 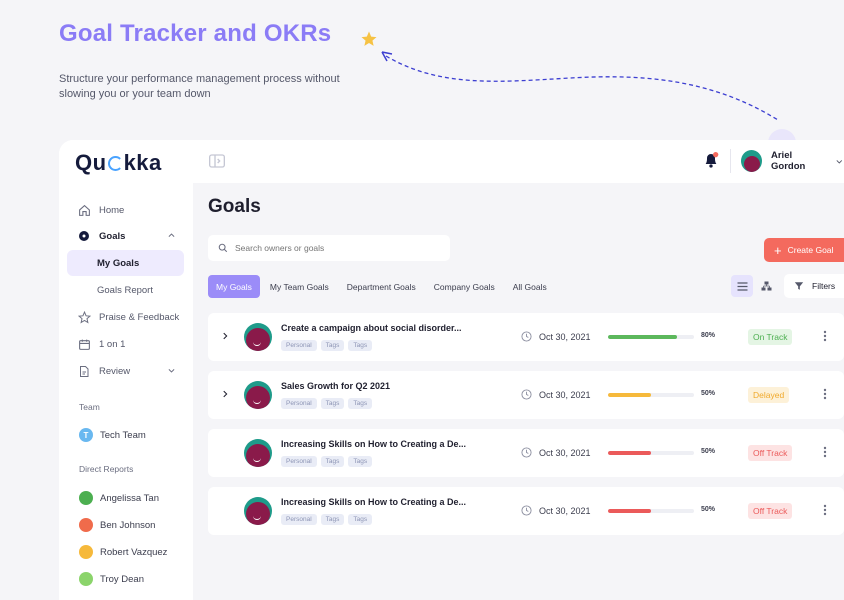 I want to click on direct-report-item: Robert Vazquez, so click(x=123, y=552).